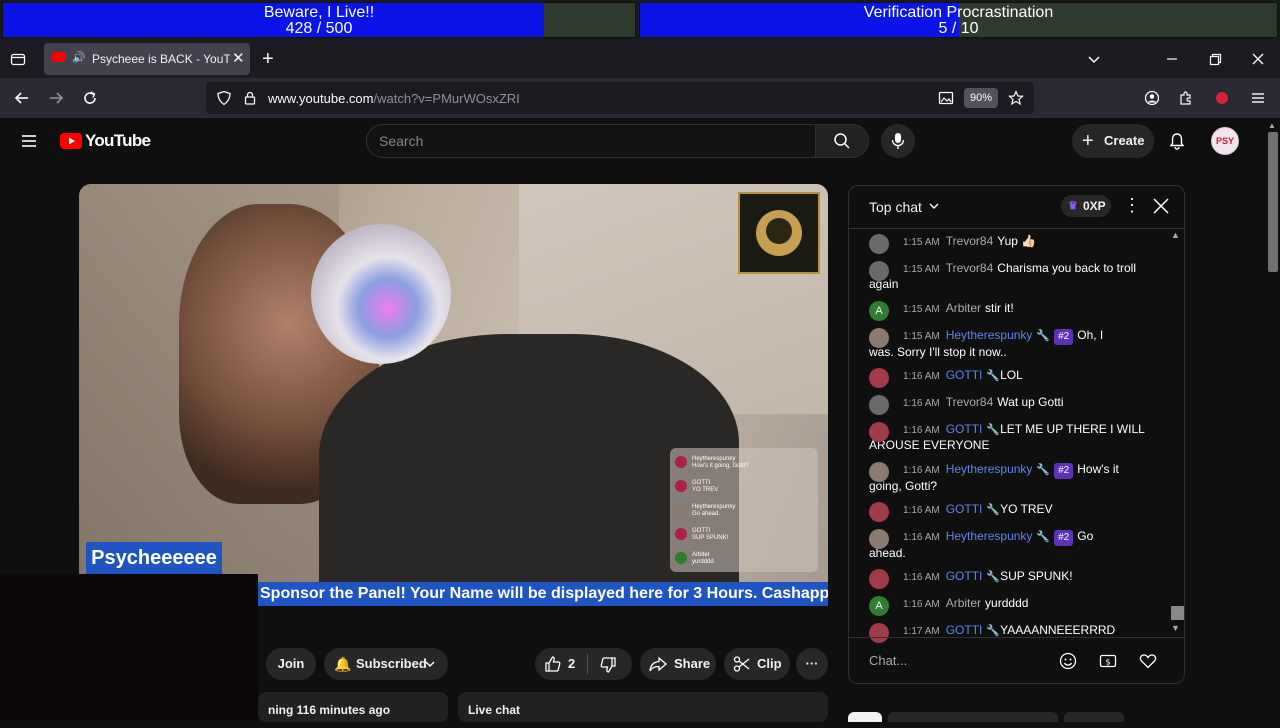  What do you see at coordinates (1258, 61) in the screenshot?
I see `close-window-icon` at bounding box center [1258, 61].